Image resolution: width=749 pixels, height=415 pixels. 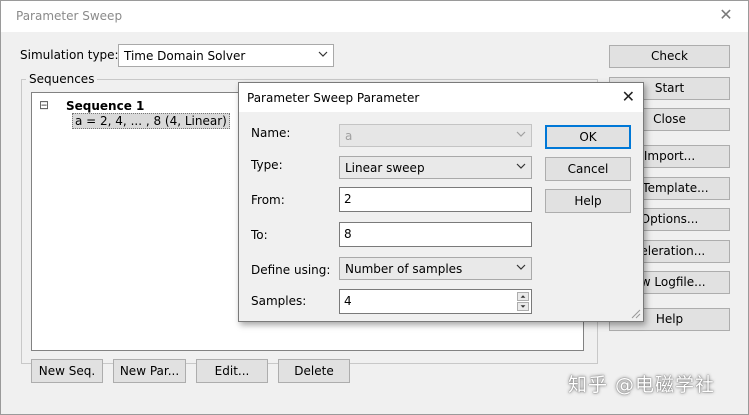 What do you see at coordinates (726, 15) in the screenshot?
I see `close-icon: ✕` at bounding box center [726, 15].